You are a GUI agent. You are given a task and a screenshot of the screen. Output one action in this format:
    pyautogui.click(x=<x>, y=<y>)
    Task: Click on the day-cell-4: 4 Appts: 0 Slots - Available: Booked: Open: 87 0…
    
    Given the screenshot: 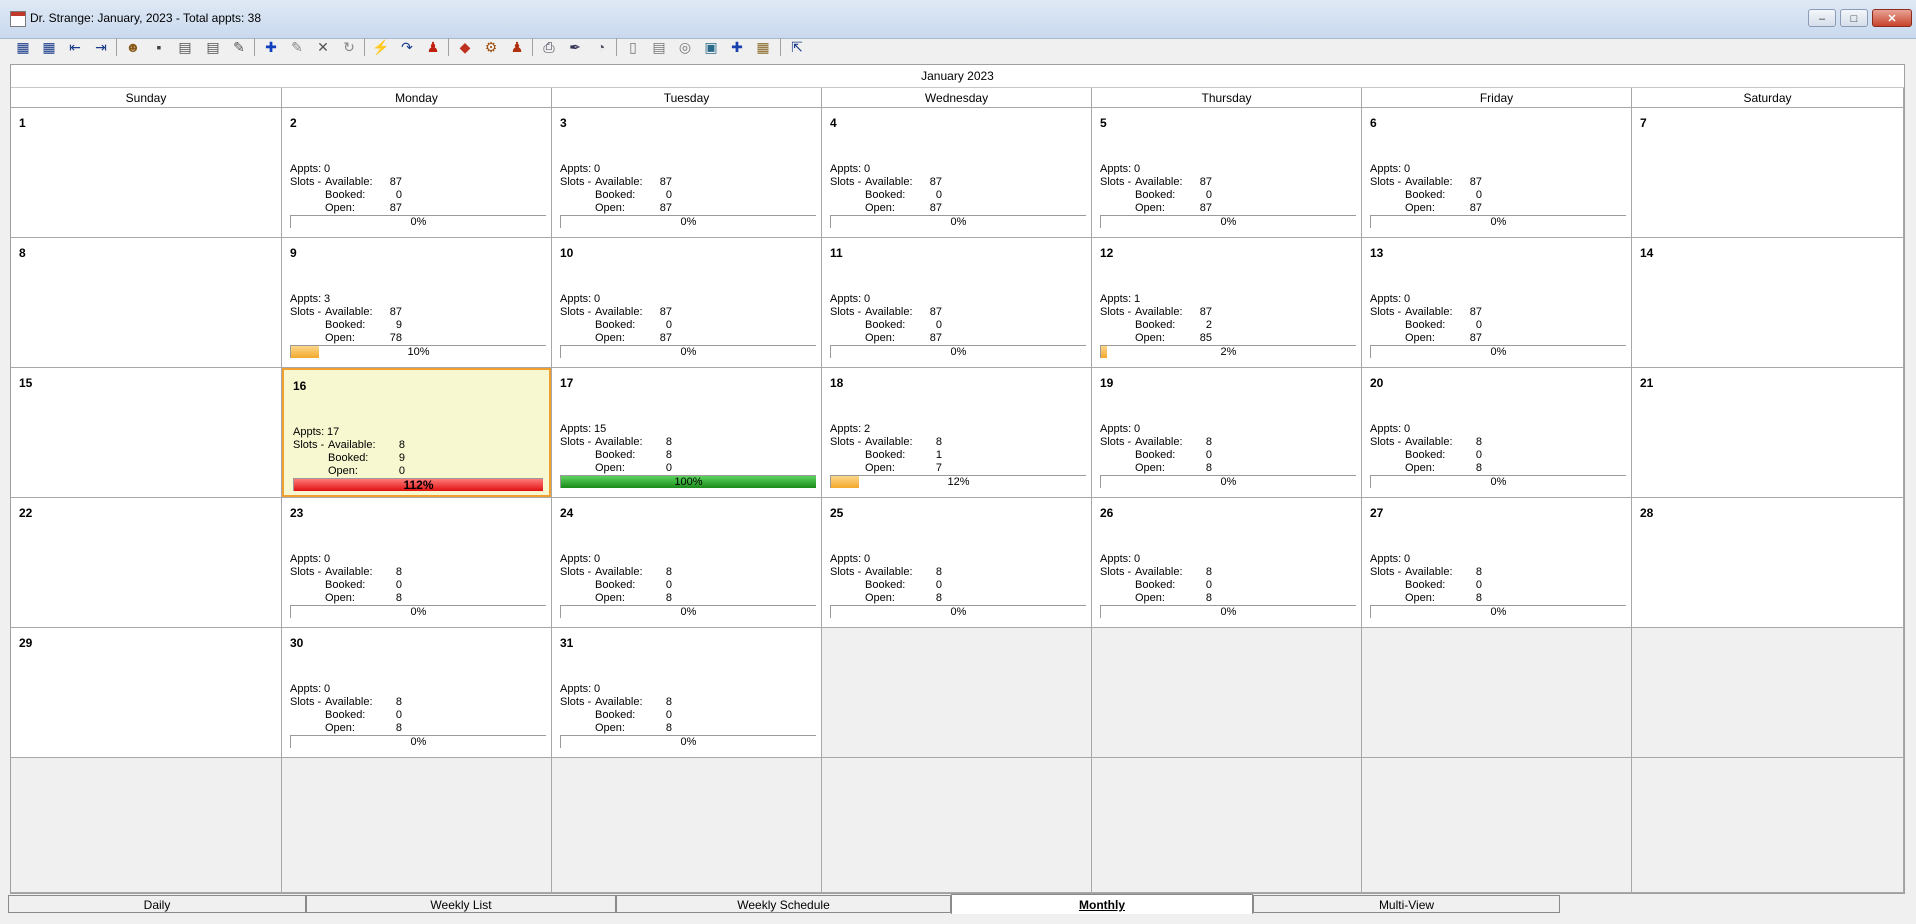 What is the action you would take?
    pyautogui.click(x=957, y=173)
    